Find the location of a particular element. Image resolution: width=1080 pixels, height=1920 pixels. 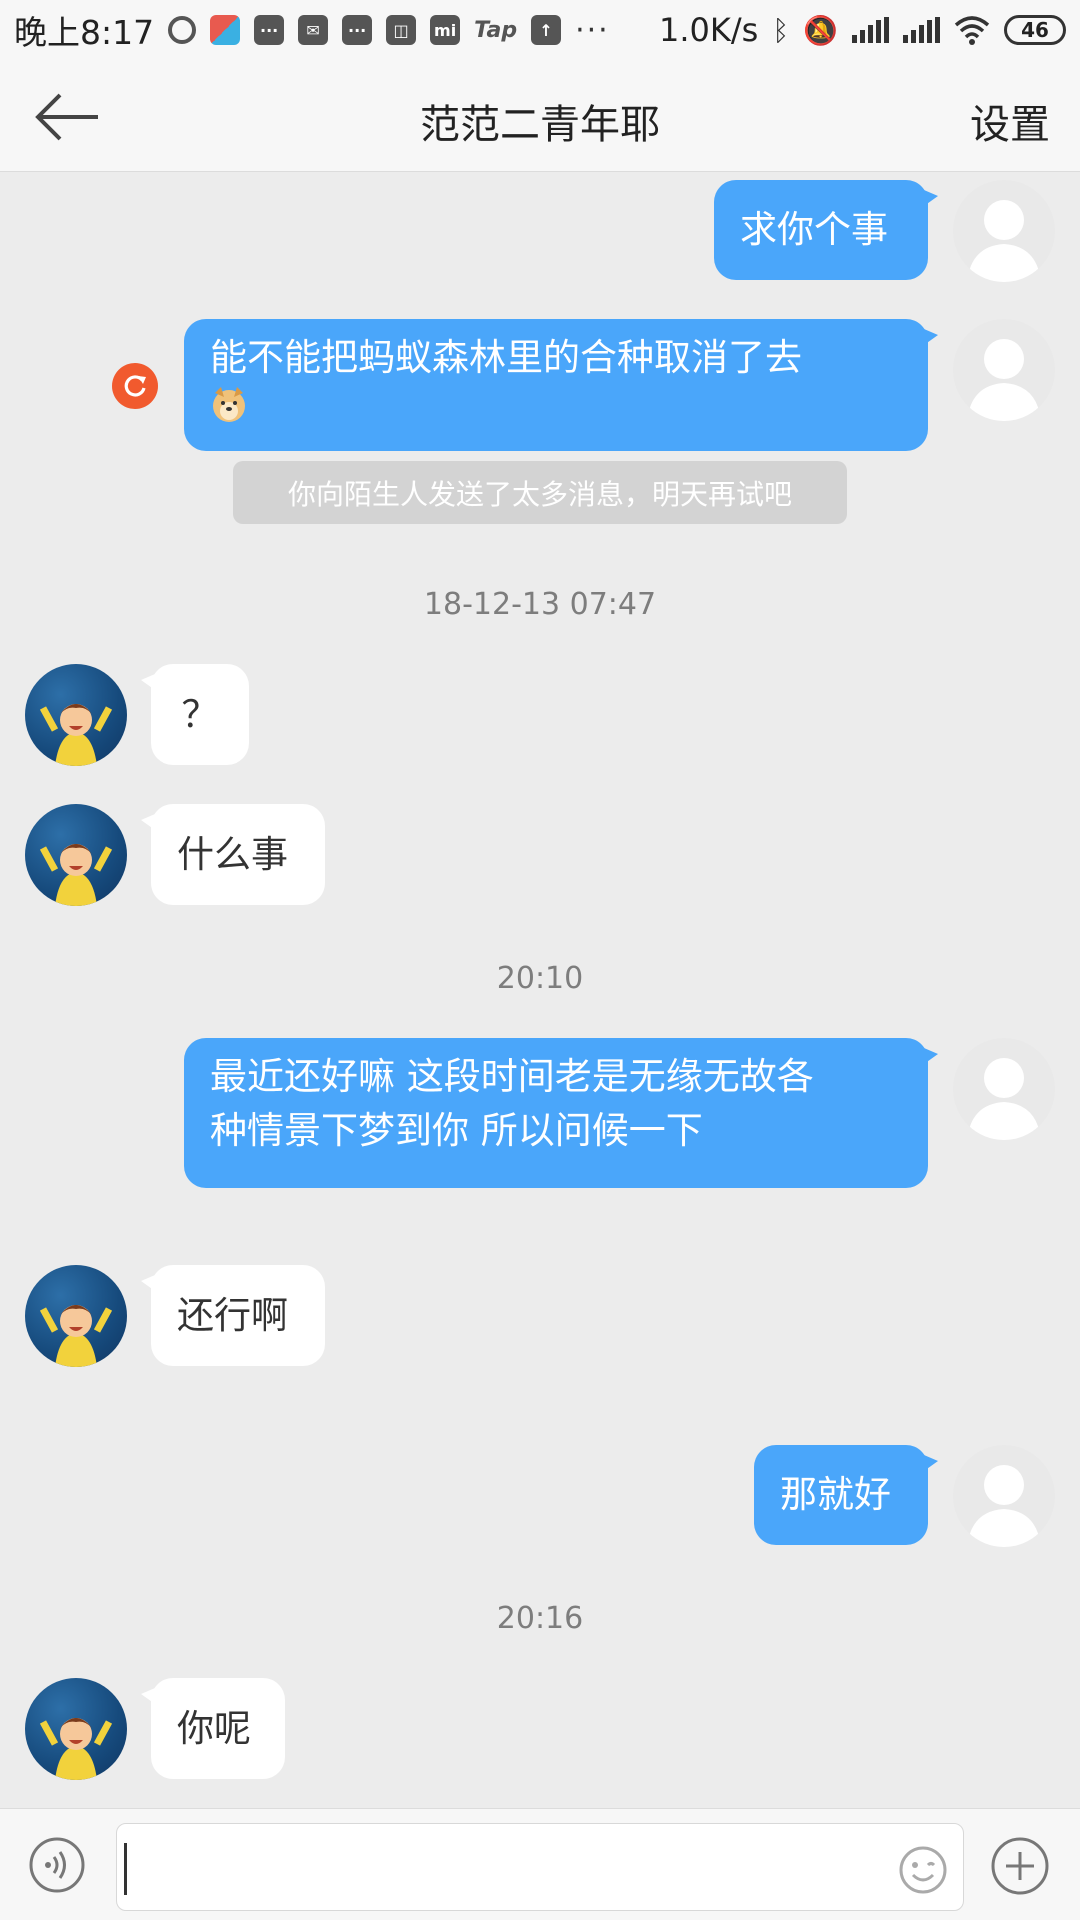

plus-icon is located at coordinates (1020, 1866).